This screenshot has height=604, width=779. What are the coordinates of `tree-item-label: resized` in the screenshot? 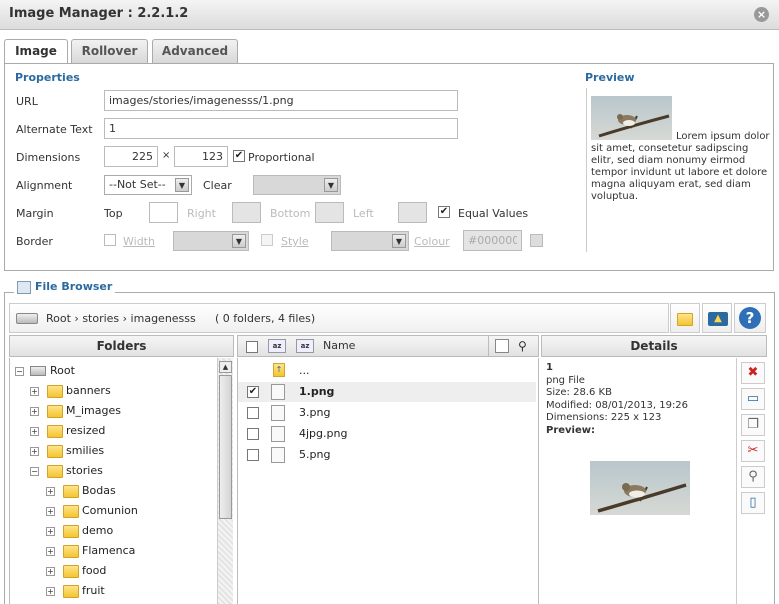 It's located at (86, 430).